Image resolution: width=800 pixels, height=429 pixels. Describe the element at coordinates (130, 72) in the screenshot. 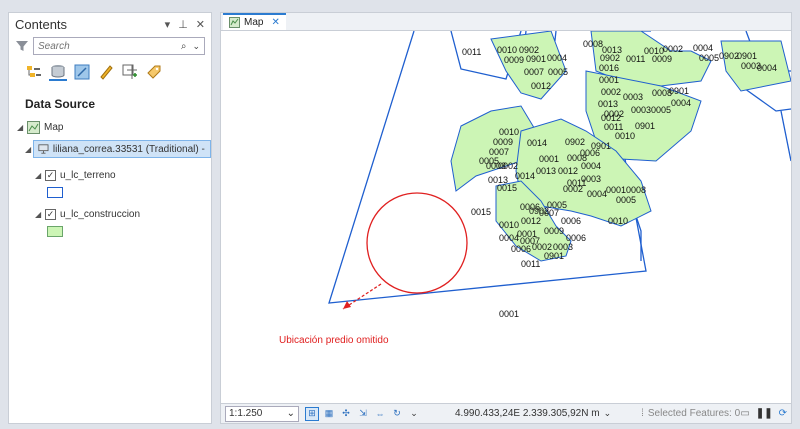

I see `list-by-snapping-icon` at that location.